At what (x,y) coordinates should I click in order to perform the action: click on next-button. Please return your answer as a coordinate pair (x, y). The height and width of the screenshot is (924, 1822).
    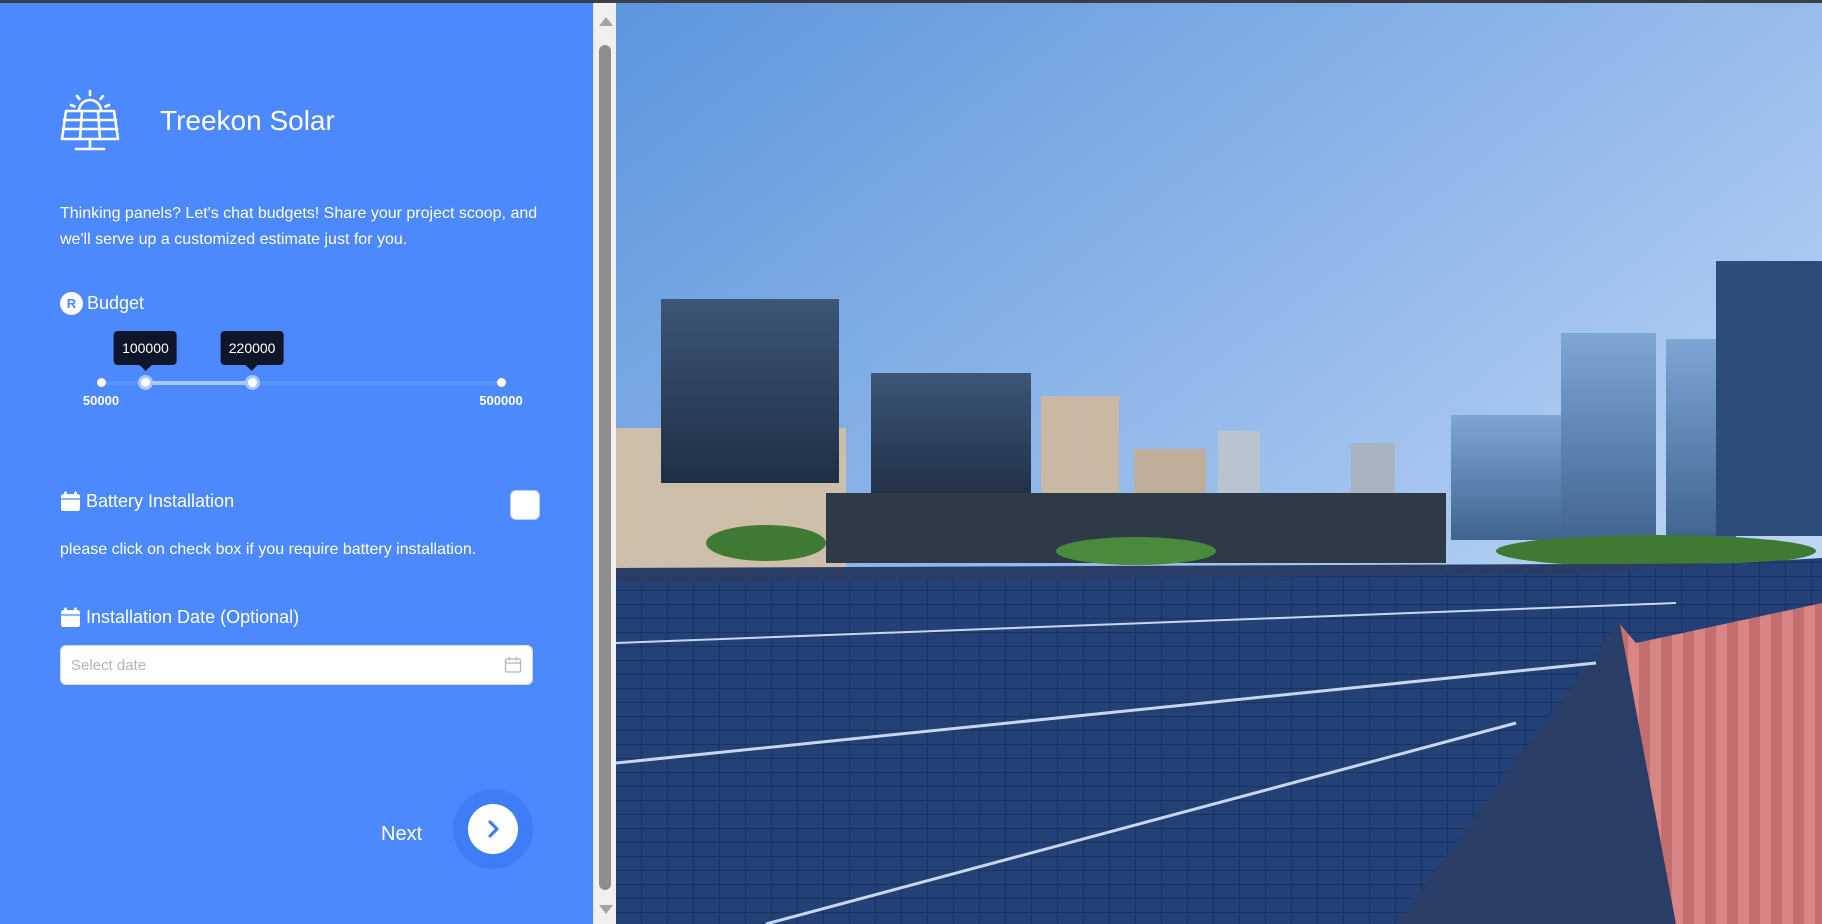
    Looking at the image, I should click on (493, 829).